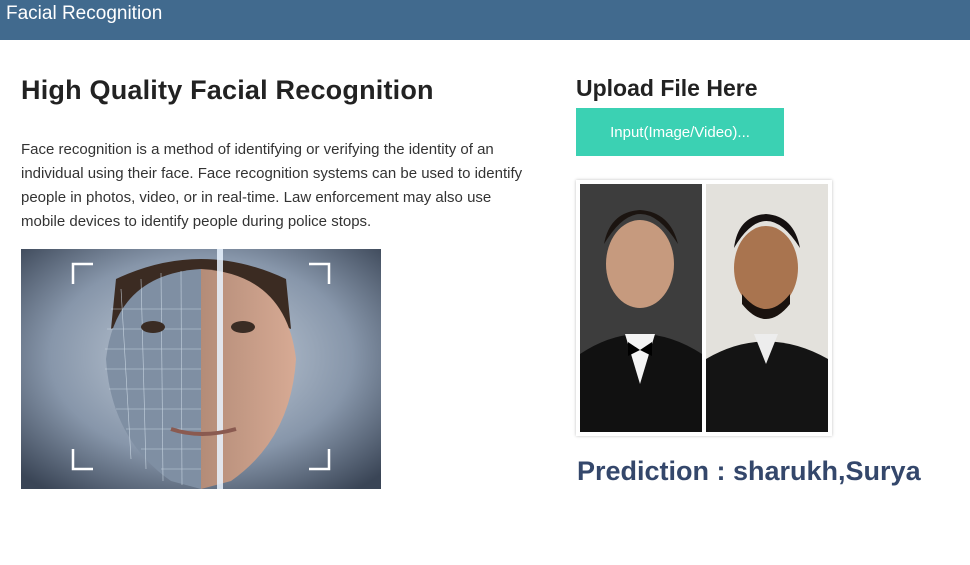 This screenshot has height=565, width=970. I want to click on uploaded-photo-preview, so click(704, 308).